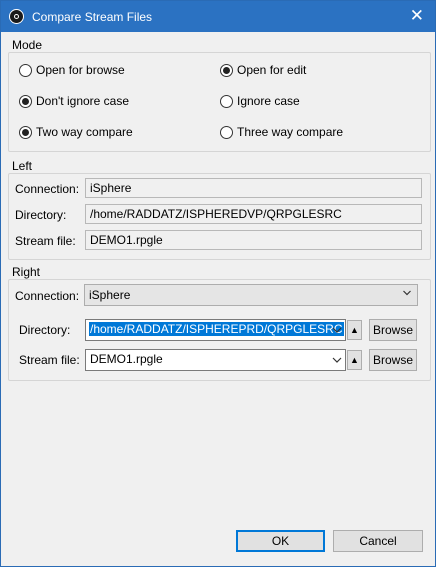  I want to click on radio-label: Open for browse, so click(80, 70).